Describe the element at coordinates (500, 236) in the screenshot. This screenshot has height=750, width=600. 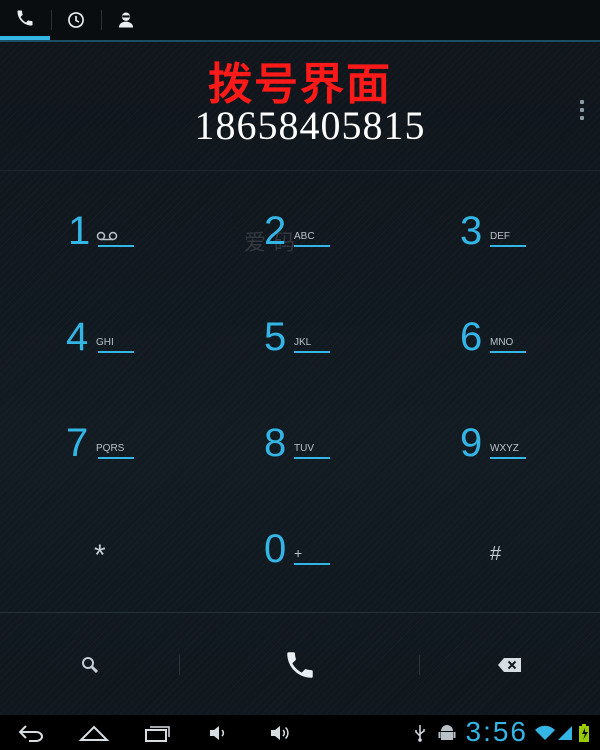
I see `key-letters: DEF` at that location.